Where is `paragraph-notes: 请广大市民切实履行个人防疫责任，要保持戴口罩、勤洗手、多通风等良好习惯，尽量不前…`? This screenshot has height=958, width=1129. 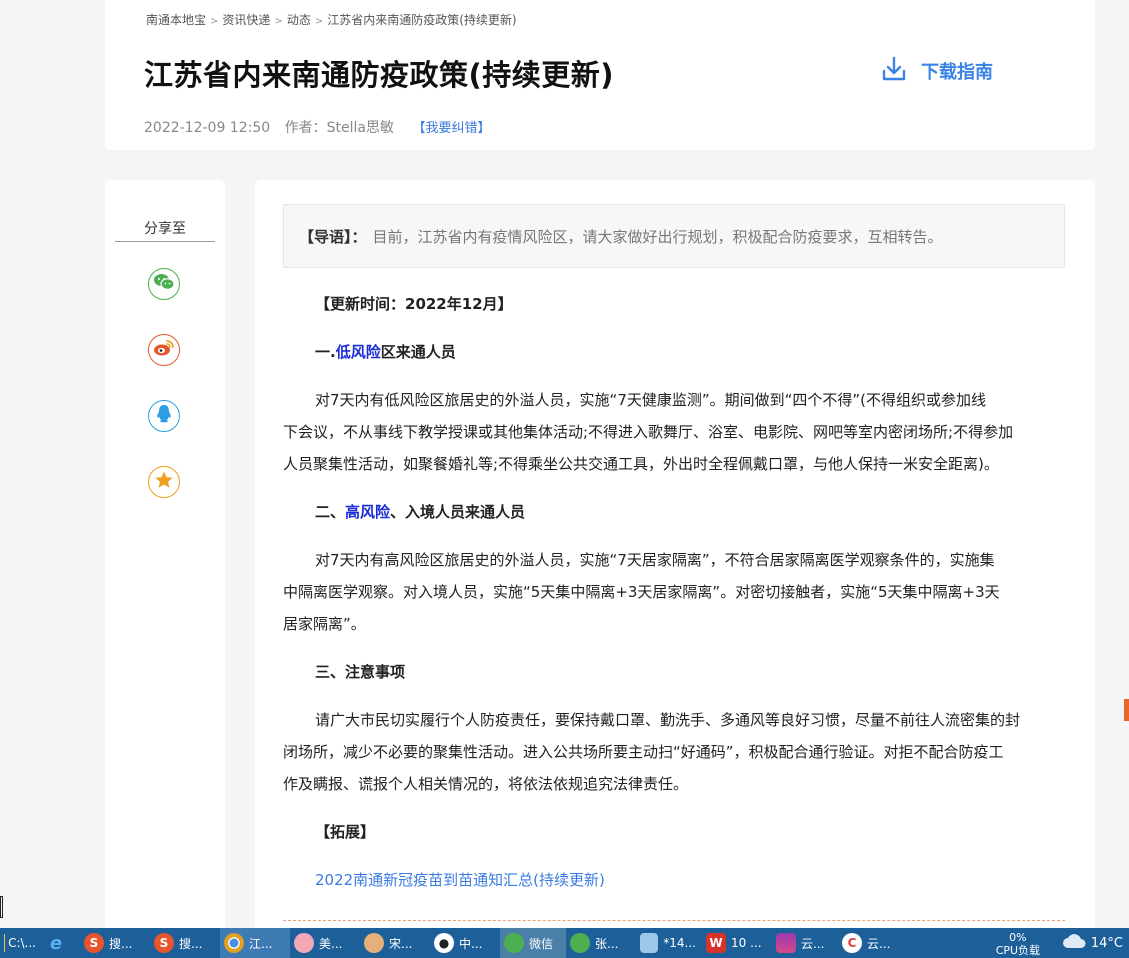
paragraph-notes: 请广大市民切实履行个人防疫责任，要保持戴口罩、勤洗手、多通风等良好习惯，尽量不前… is located at coordinates (675, 752).